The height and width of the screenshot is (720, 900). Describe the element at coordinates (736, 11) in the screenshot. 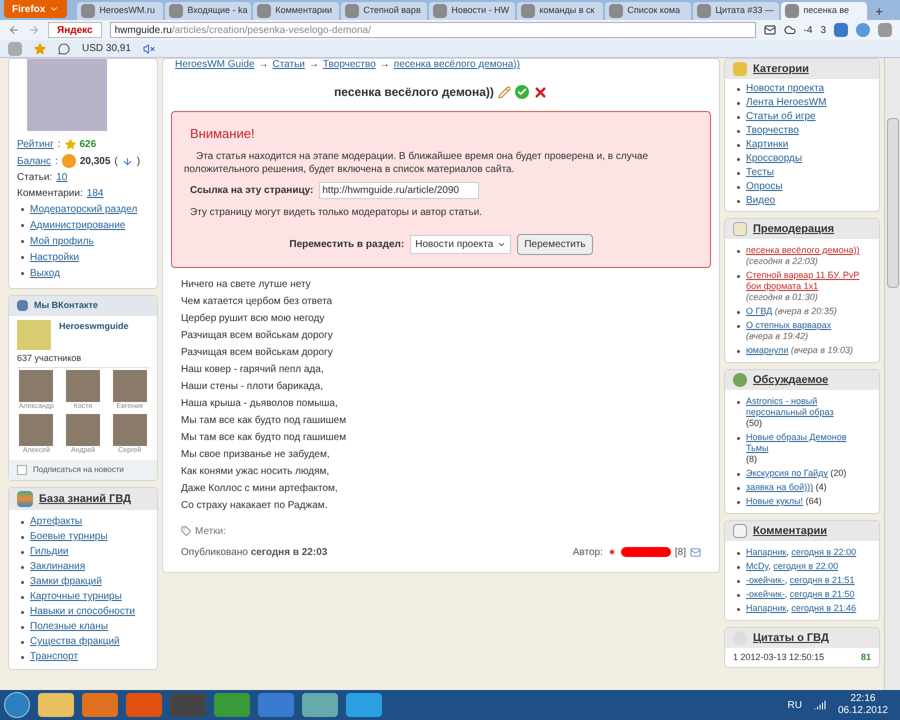

I see `browser-tab: Цитата #33 —` at that location.